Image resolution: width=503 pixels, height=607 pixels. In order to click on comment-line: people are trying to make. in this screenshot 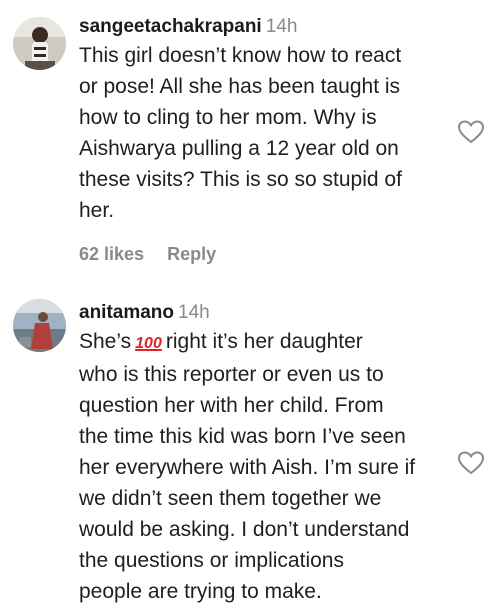, I will do `click(200, 591)`.